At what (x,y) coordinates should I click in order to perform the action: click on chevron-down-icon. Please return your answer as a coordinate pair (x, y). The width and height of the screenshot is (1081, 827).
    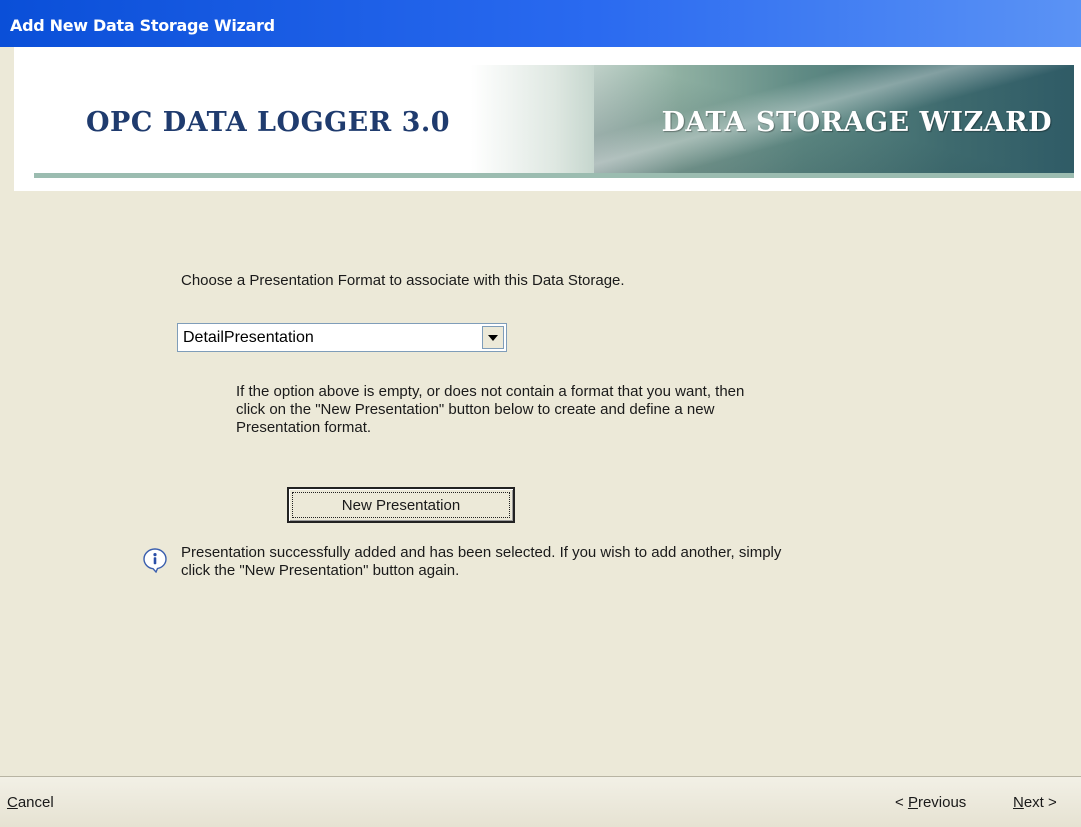
    Looking at the image, I should click on (493, 337).